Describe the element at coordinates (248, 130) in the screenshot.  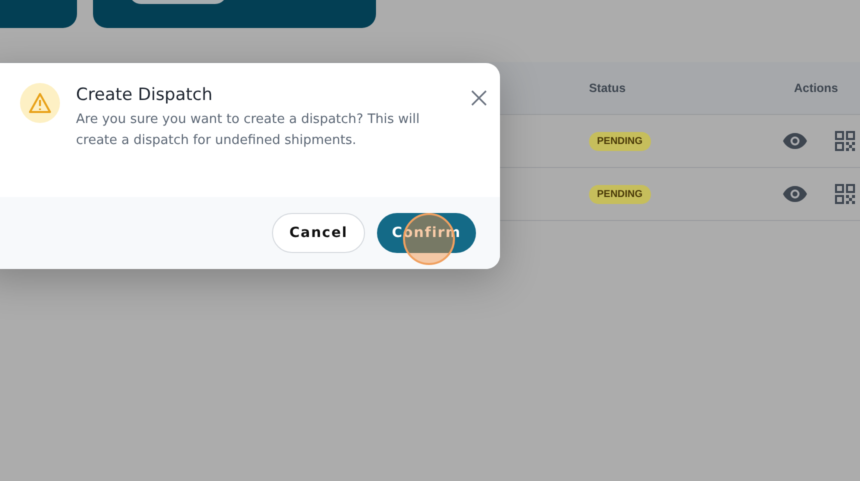
I see `dialog-message: Are you sure you want to create a dispatch? This will create a dispatch for undefined shipments.` at that location.